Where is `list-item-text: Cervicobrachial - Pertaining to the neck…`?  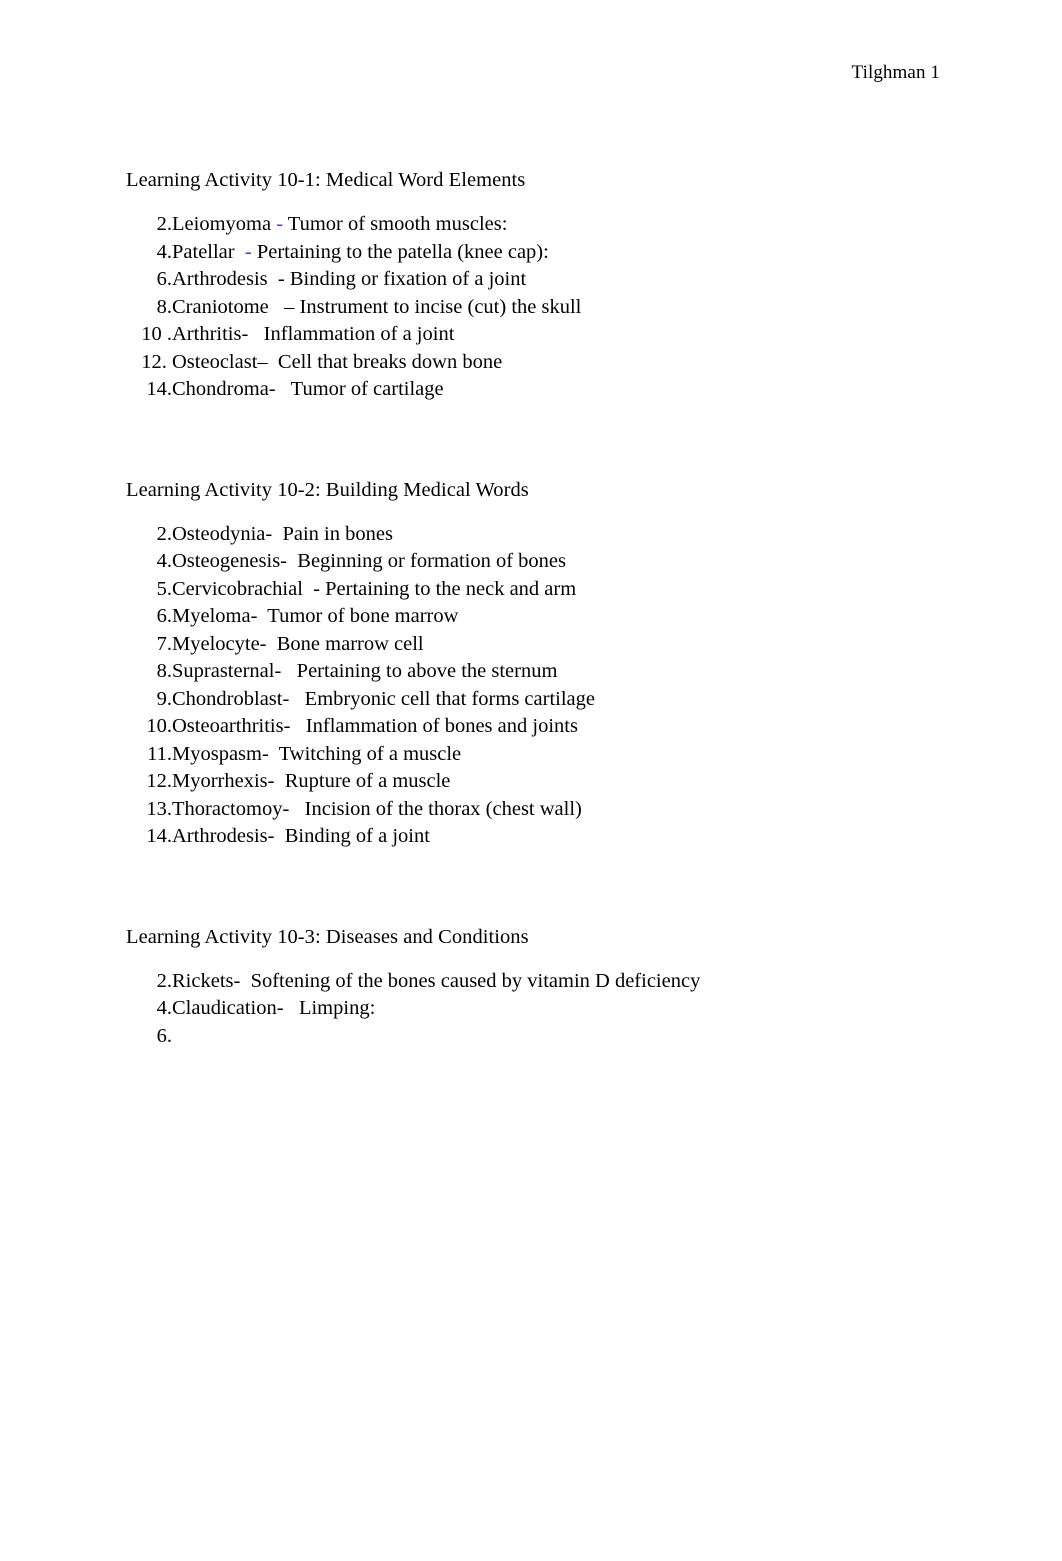 list-item-text: Cervicobrachial - Pertaining to the neck… is located at coordinates (374, 590).